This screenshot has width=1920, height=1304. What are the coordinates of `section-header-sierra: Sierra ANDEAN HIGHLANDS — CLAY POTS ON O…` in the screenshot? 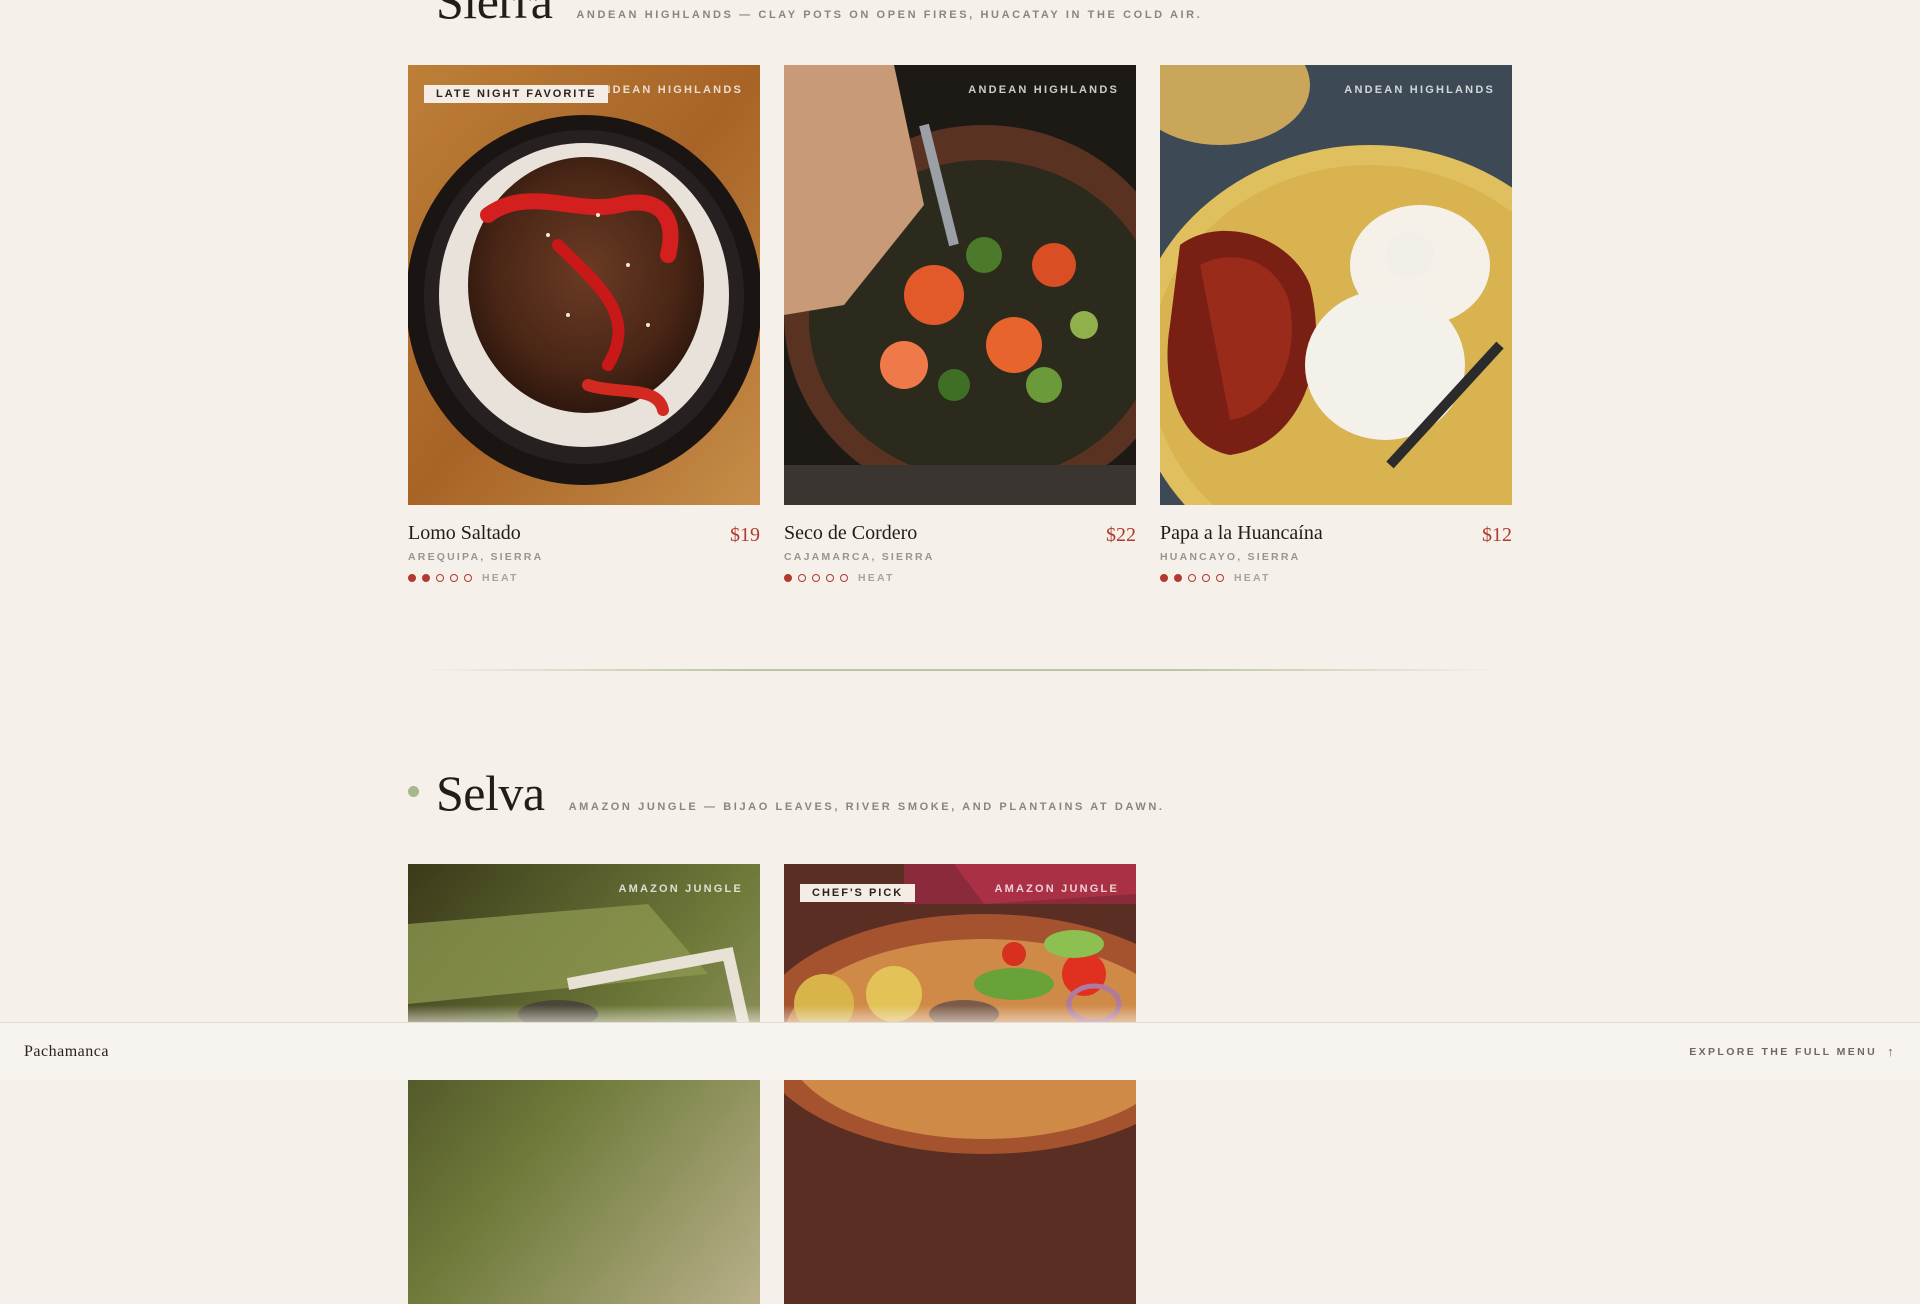 It's located at (819, 13).